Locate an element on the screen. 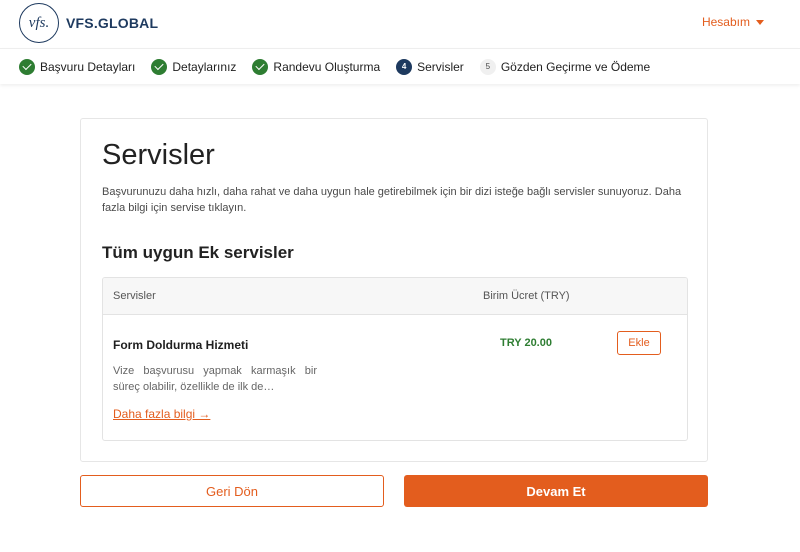 Image resolution: width=800 pixels, height=552 pixels. step-your-details: Detaylarınız is located at coordinates (194, 66).